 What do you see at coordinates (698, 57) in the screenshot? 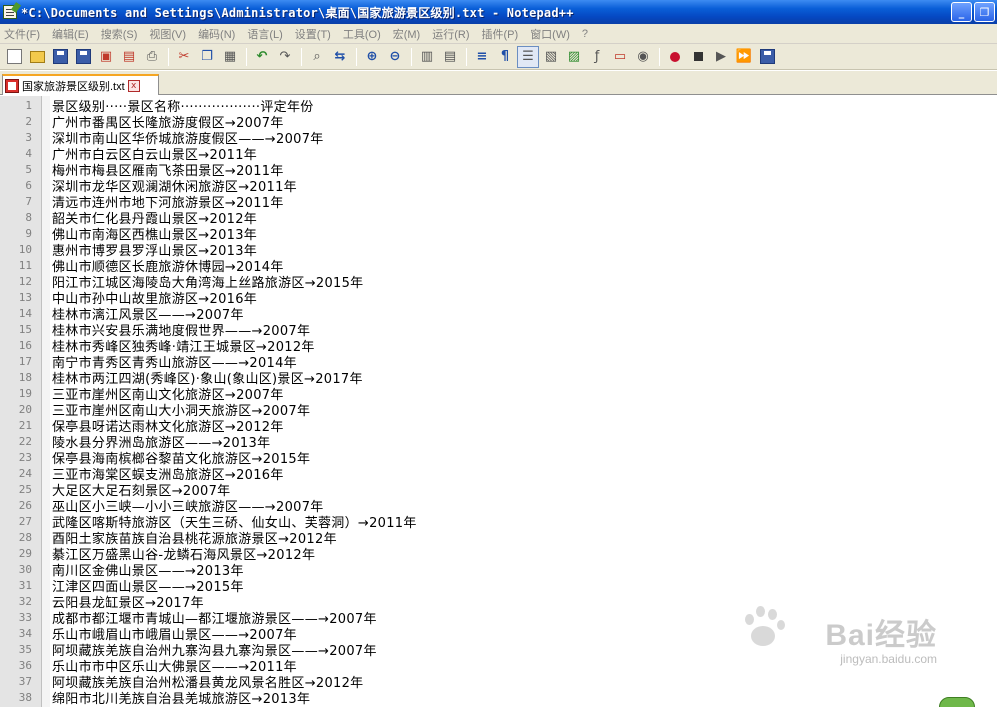
I see `stop-record-icon` at bounding box center [698, 57].